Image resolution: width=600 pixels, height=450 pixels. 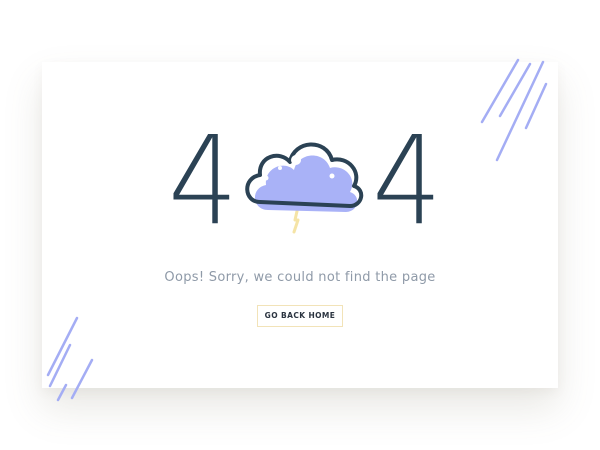 I want to click on error-digit-last: 4, so click(x=407, y=181).